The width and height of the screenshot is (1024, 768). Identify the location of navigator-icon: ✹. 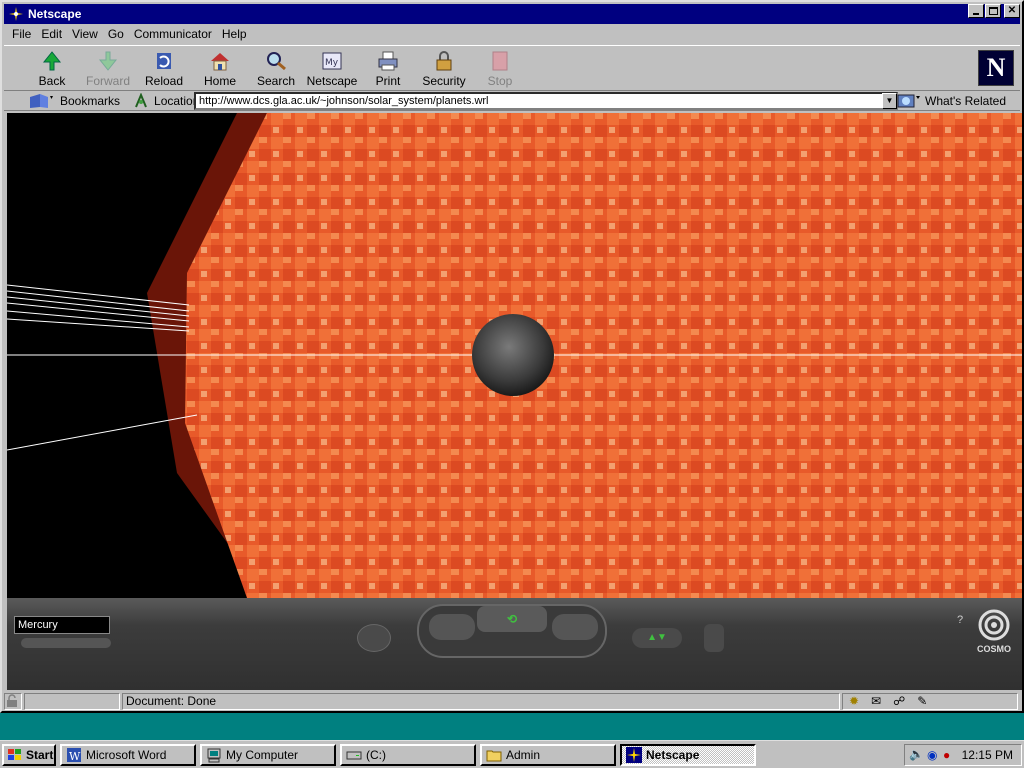
(854, 701).